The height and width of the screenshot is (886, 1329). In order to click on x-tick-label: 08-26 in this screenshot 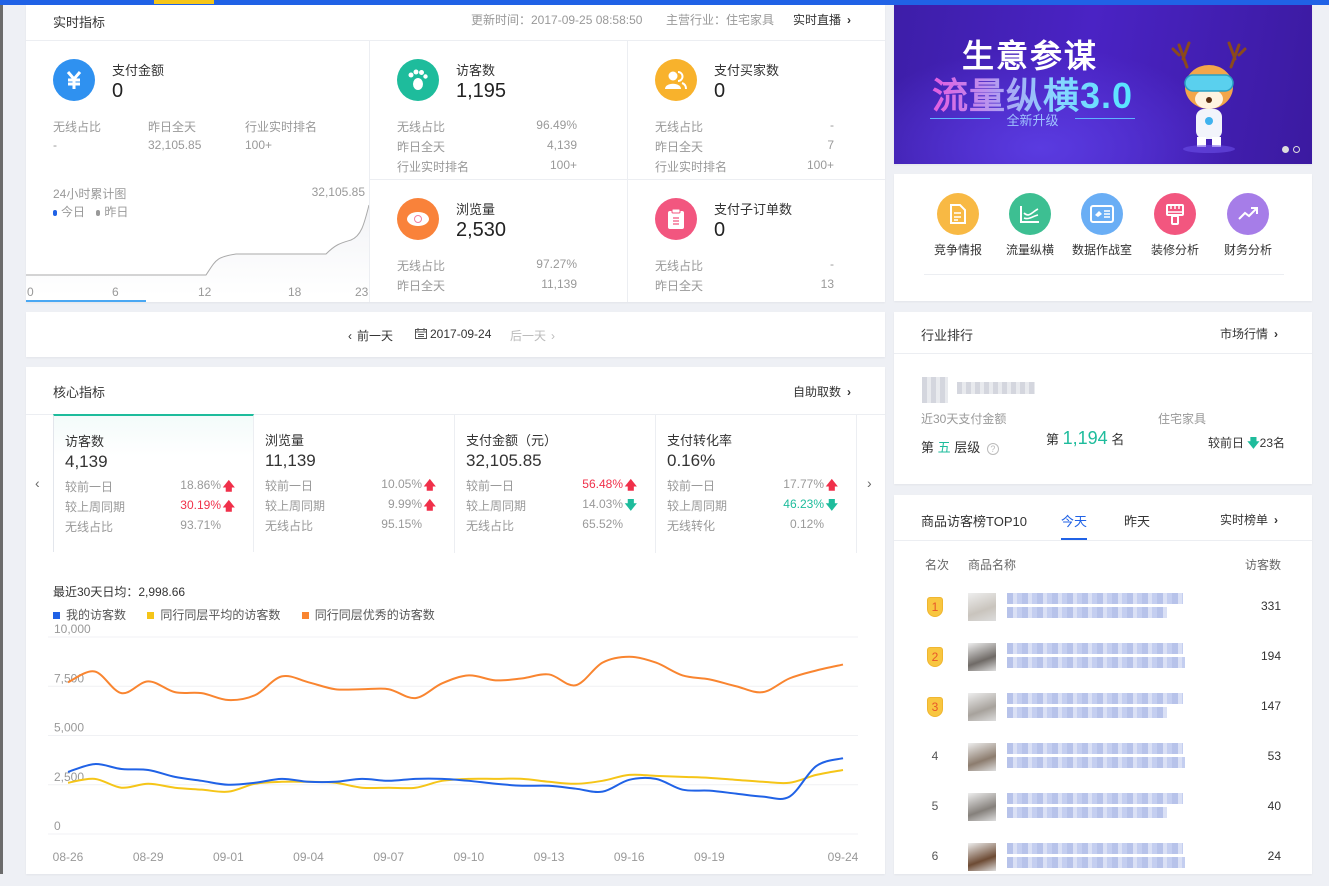, I will do `click(68, 857)`.